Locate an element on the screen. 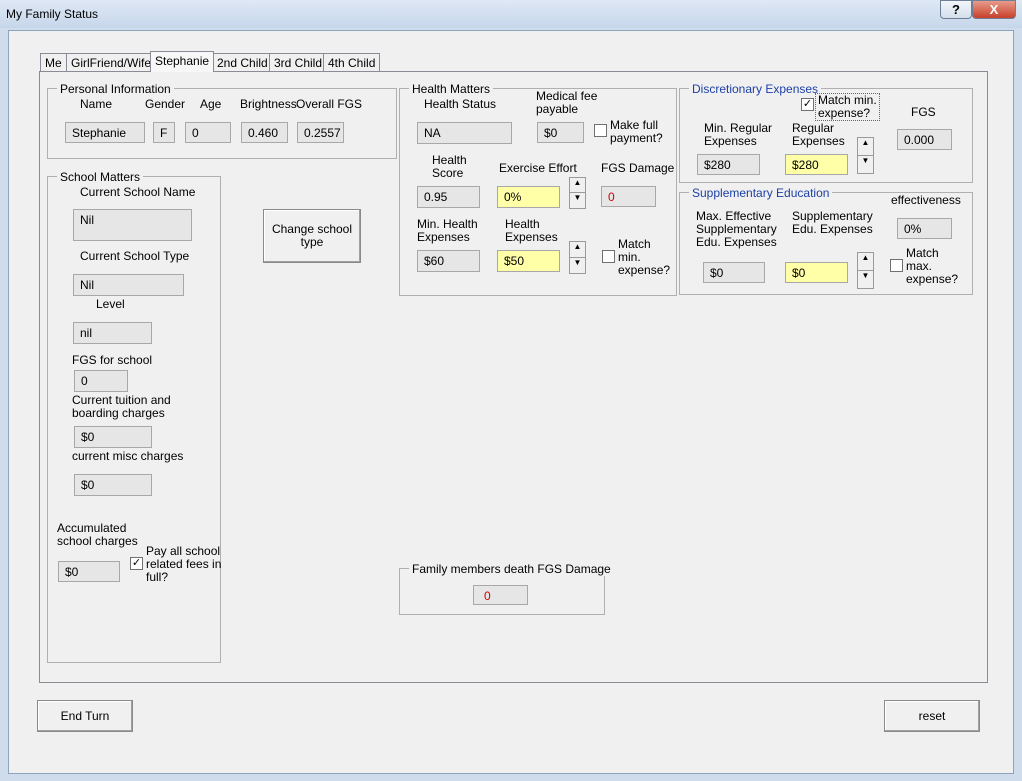  misc-charges-label: current misc charges is located at coordinates (128, 456).